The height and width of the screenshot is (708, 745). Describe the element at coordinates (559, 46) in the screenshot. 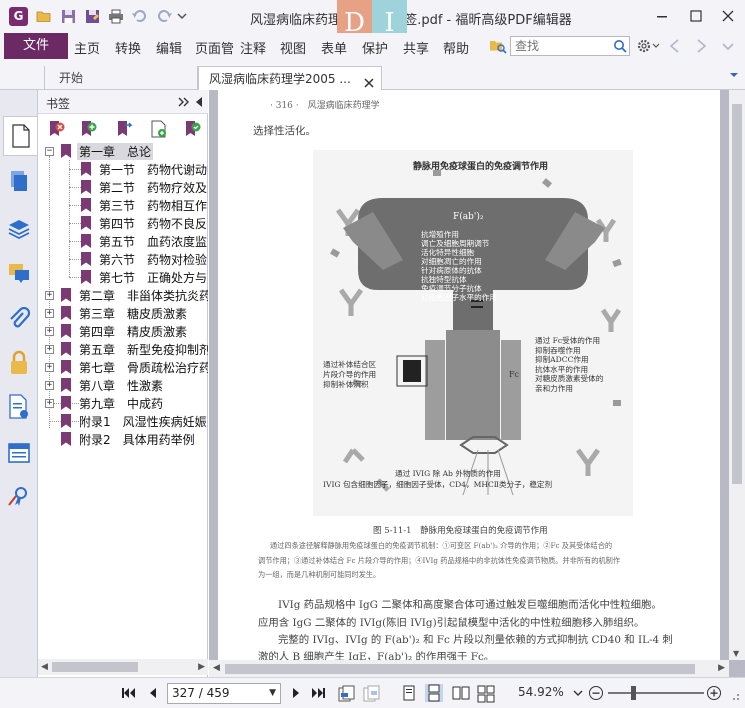

I see `search-input` at that location.